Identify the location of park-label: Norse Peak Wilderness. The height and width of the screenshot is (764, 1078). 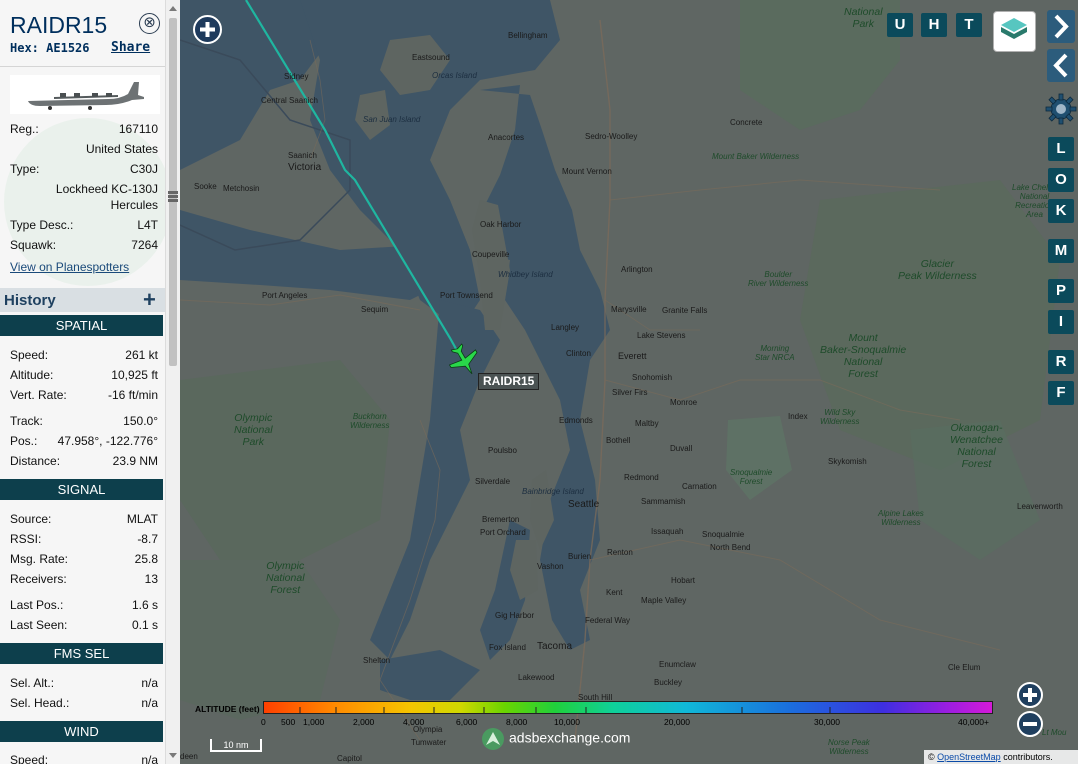
(849, 747).